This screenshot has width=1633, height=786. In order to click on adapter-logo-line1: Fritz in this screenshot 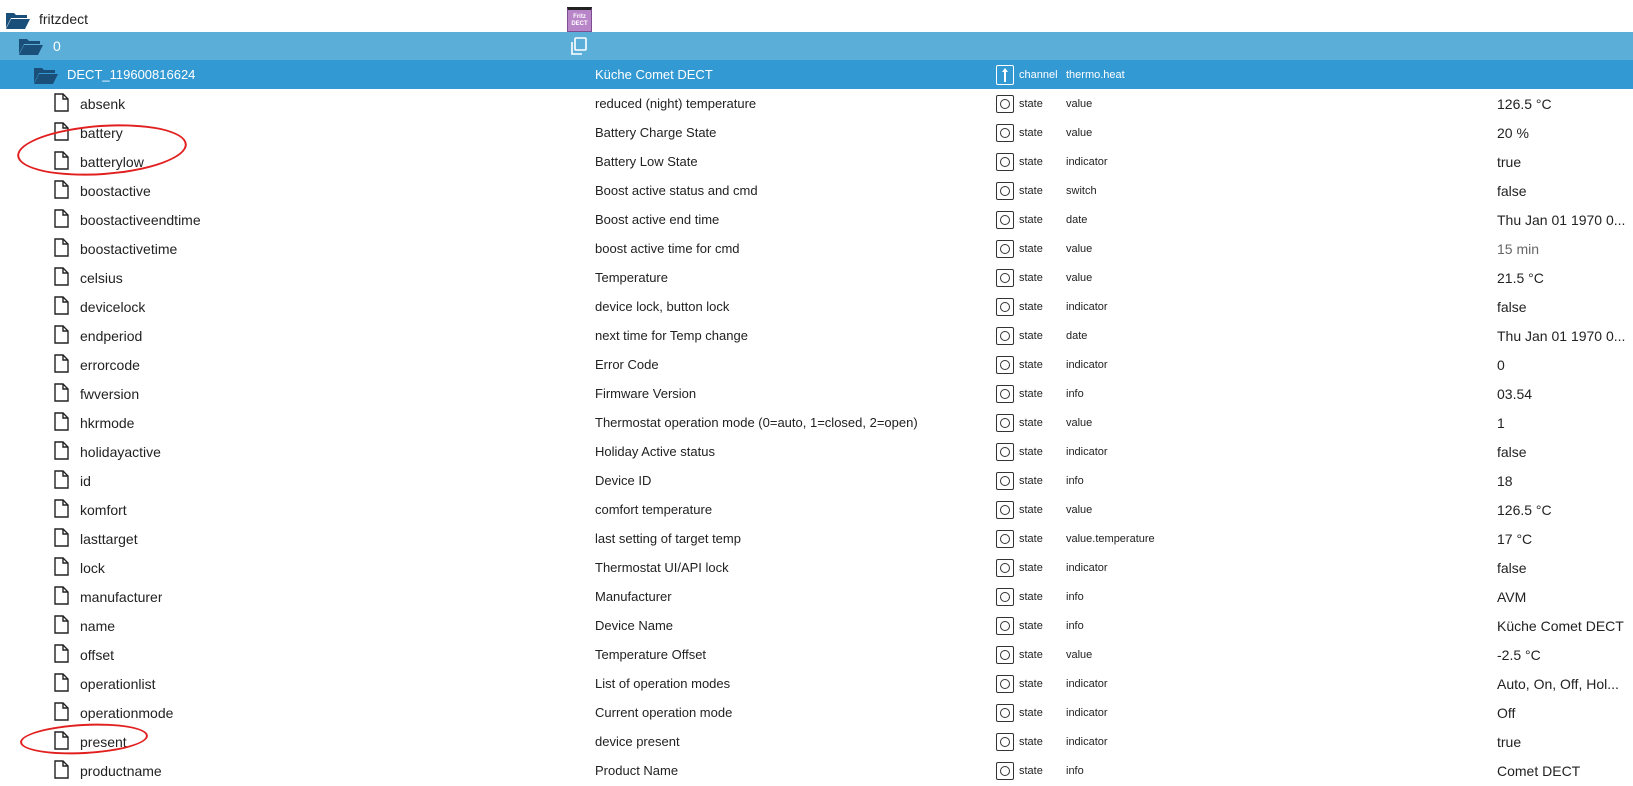, I will do `click(579, 16)`.